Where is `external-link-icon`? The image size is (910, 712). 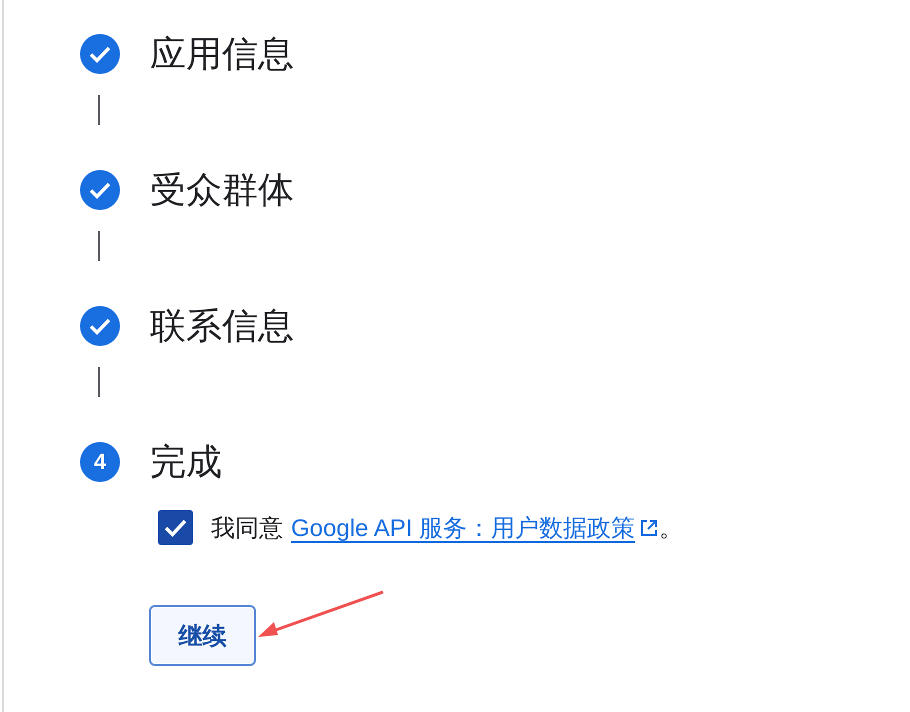
external-link-icon is located at coordinates (649, 528).